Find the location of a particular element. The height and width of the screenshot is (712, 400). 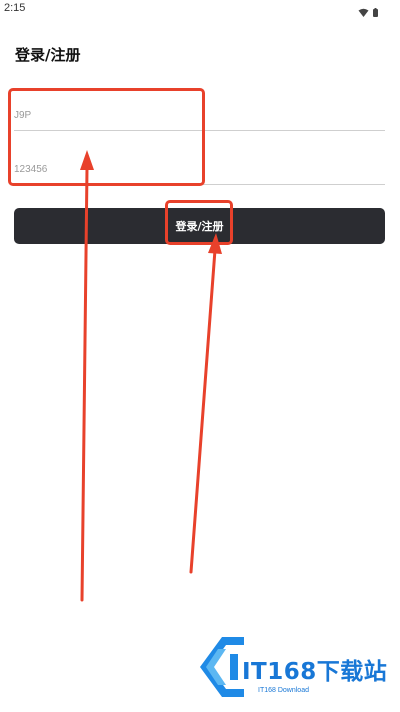

annotation-arrow-right is located at coordinates (205, 403).